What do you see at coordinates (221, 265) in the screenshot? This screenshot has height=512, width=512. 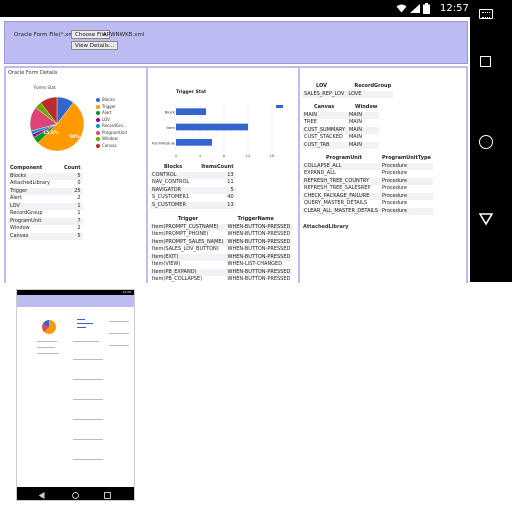 I see `trigger-row: Item(VIEW) WHEN-LIST-CHANGED` at bounding box center [221, 265].